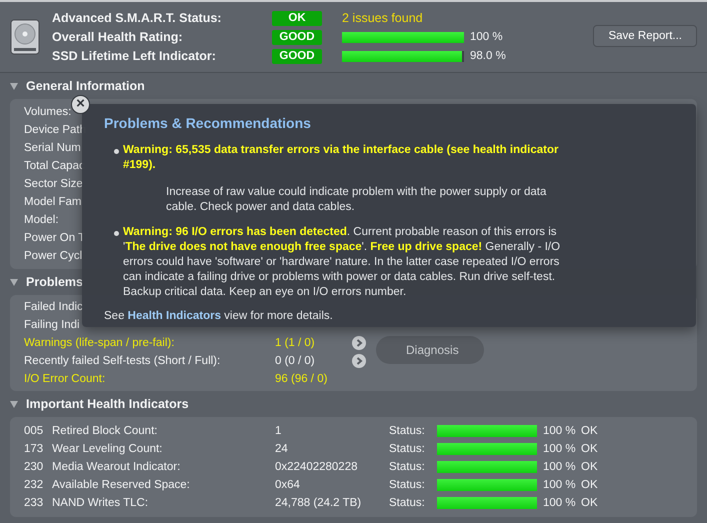 Image resolution: width=707 pixels, height=523 pixels. I want to click on problem-value: 0 (0 / 0), so click(295, 361).